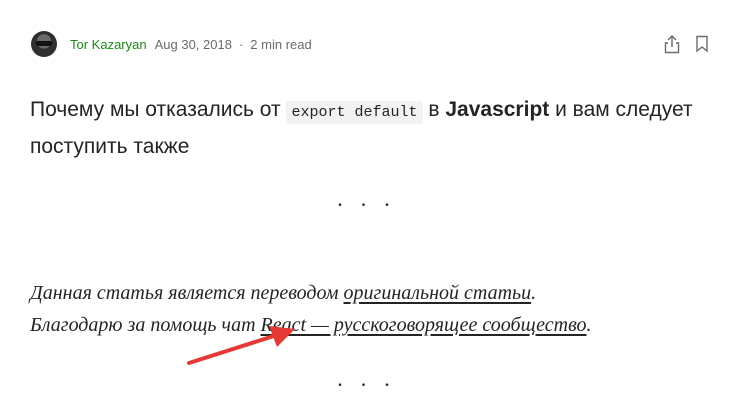 Image resolution: width=745 pixels, height=410 pixels. Describe the element at coordinates (155, 109) in the screenshot. I see `title-text-part1: Почему мы отказались от` at that location.